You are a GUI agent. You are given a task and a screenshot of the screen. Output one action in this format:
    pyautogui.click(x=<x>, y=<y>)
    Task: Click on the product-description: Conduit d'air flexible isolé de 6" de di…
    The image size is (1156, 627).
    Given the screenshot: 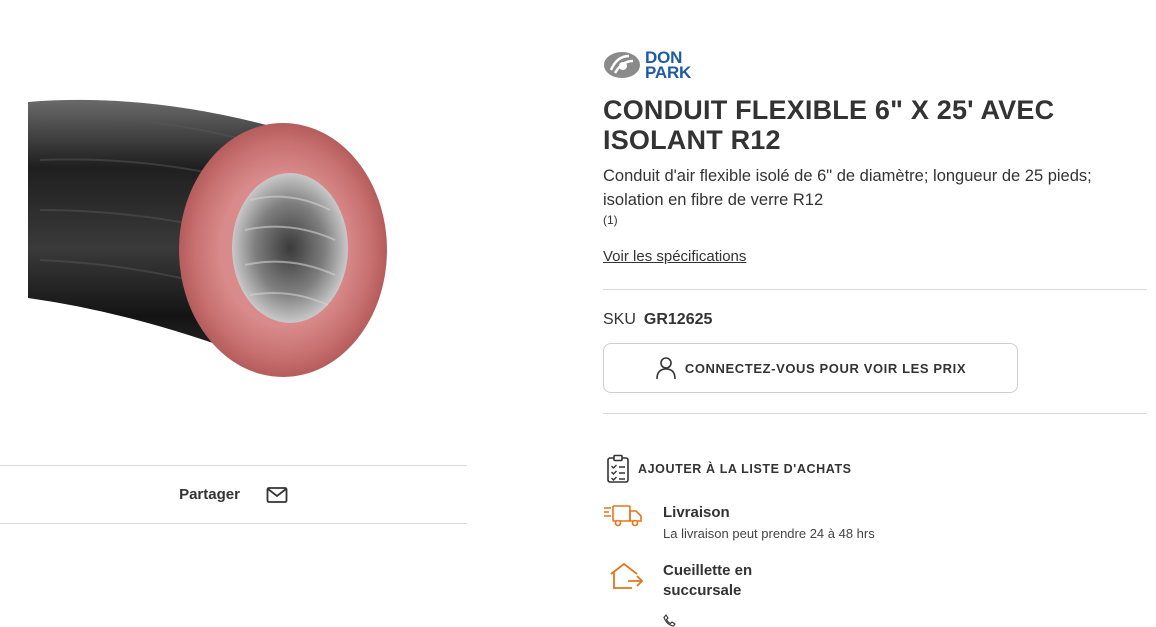 What is the action you would take?
    pyautogui.click(x=847, y=188)
    